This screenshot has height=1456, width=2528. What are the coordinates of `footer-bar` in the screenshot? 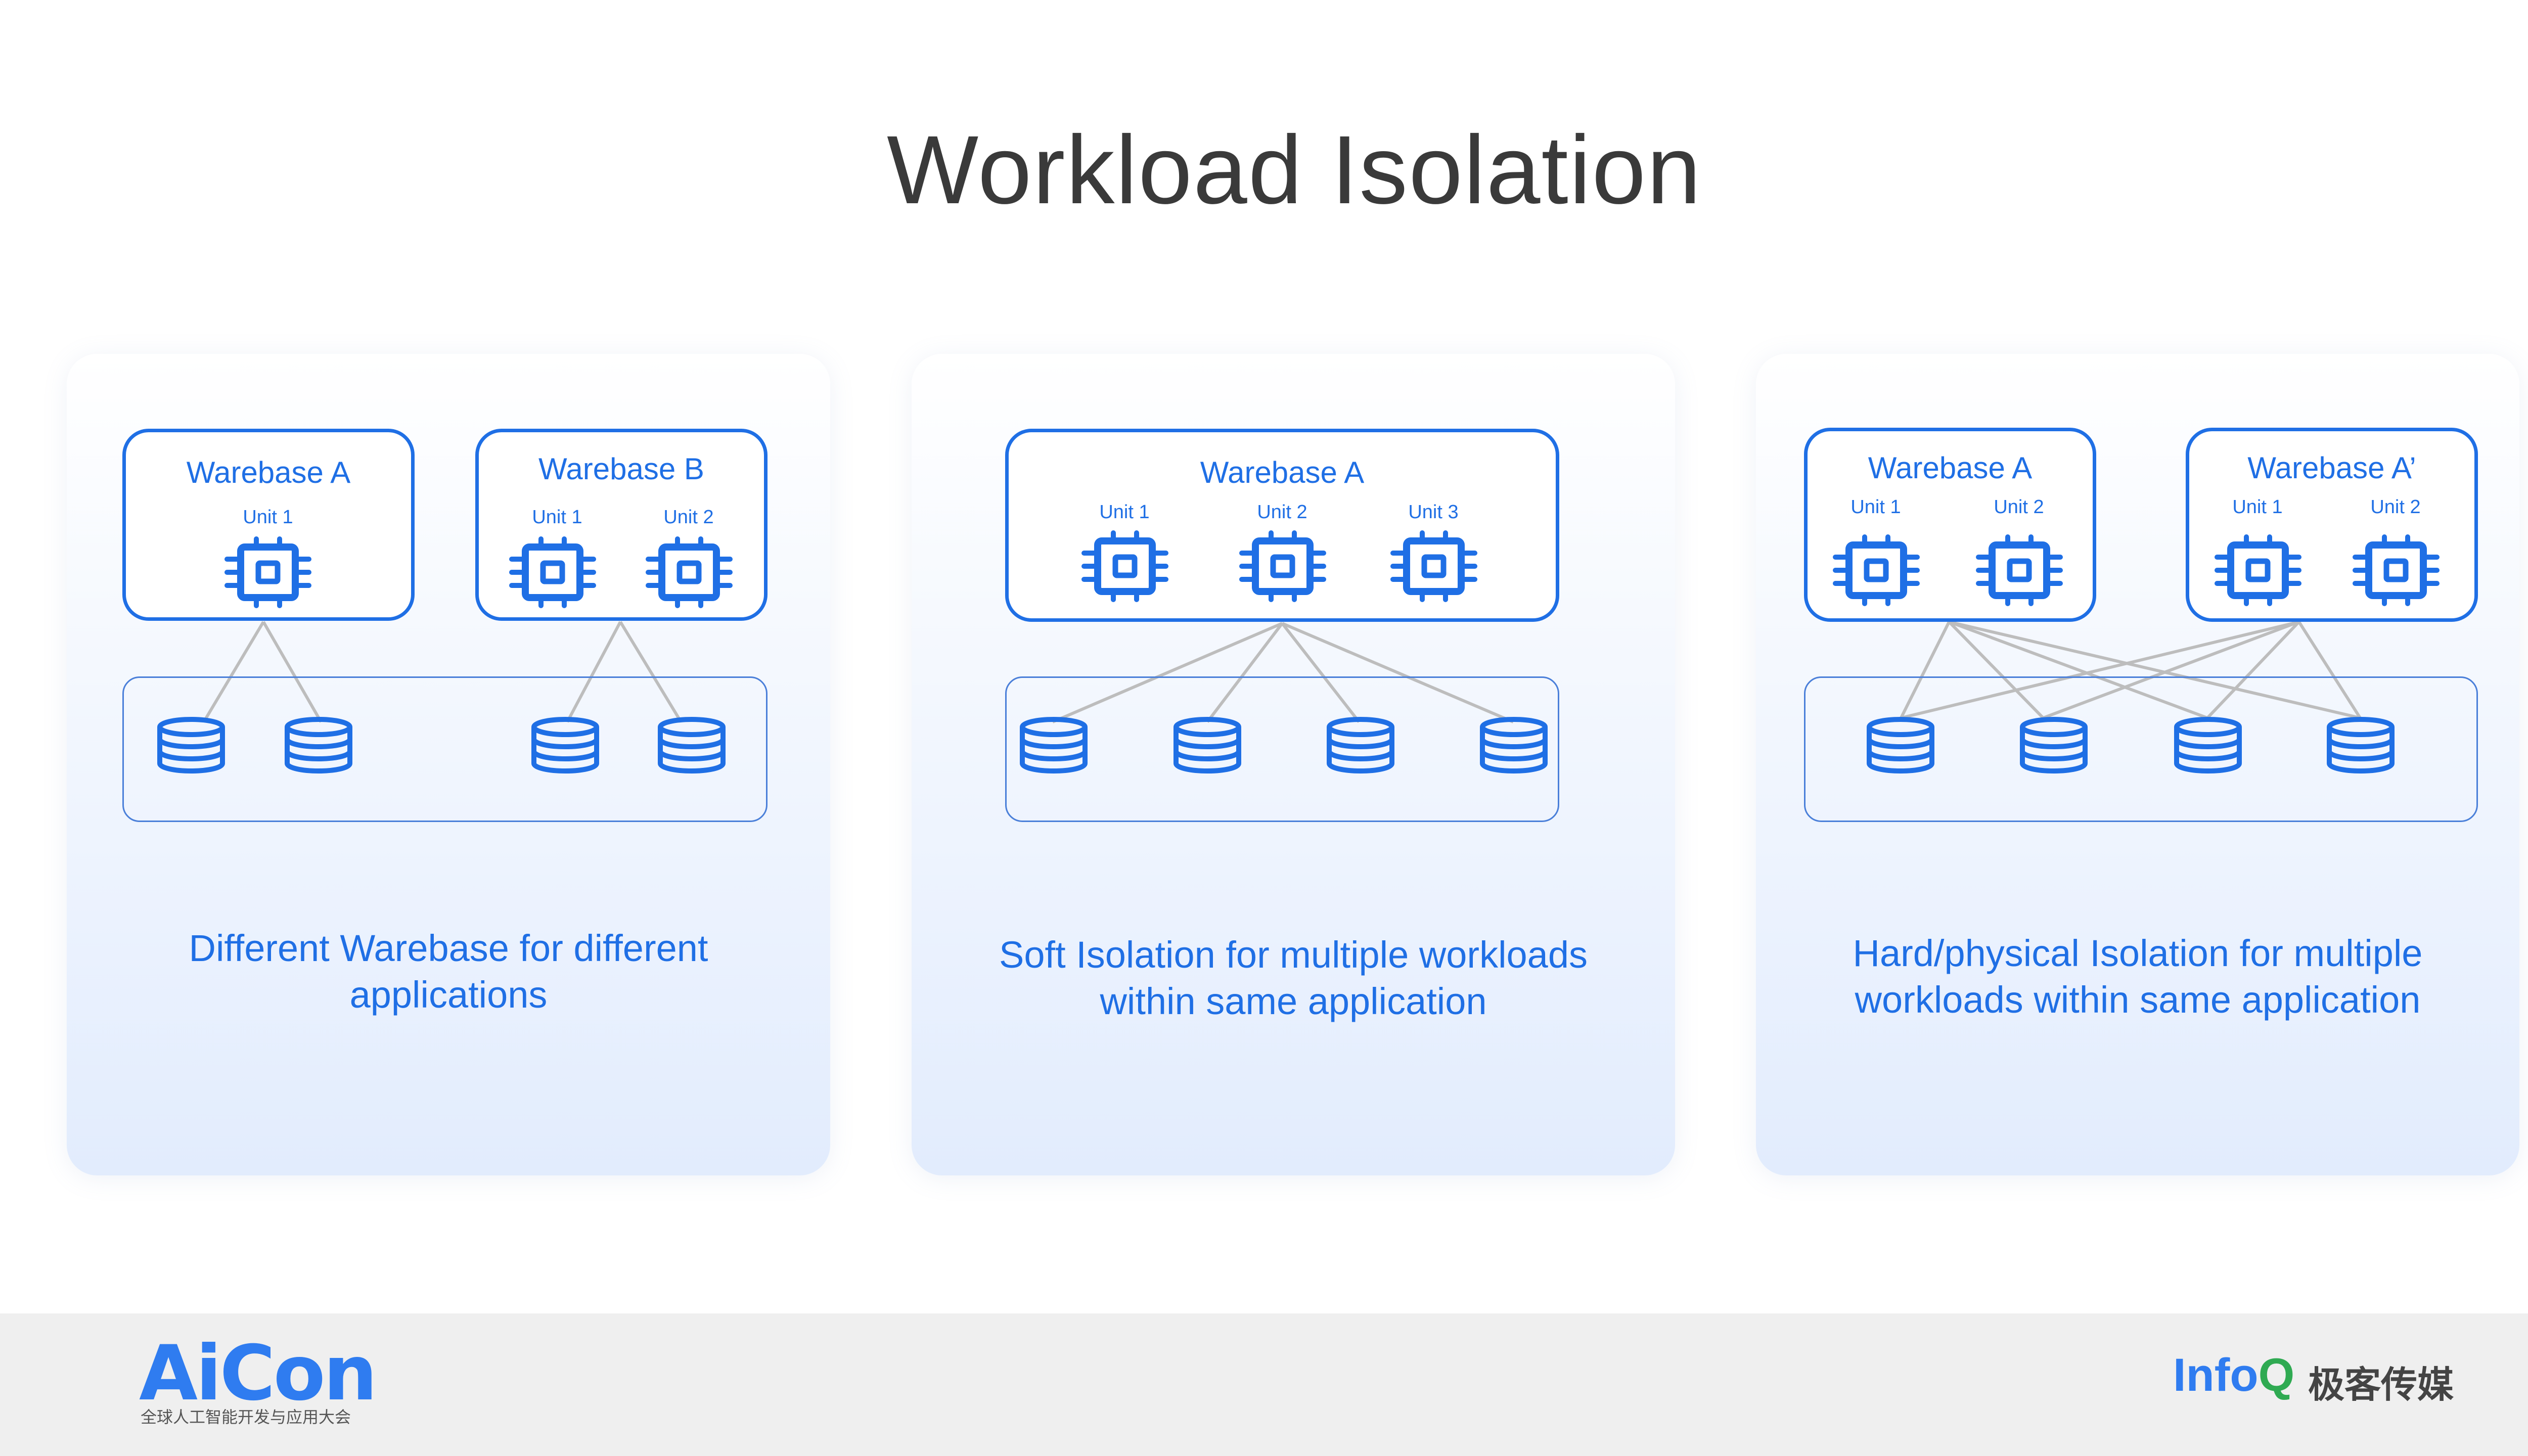 It's located at (1264, 1384).